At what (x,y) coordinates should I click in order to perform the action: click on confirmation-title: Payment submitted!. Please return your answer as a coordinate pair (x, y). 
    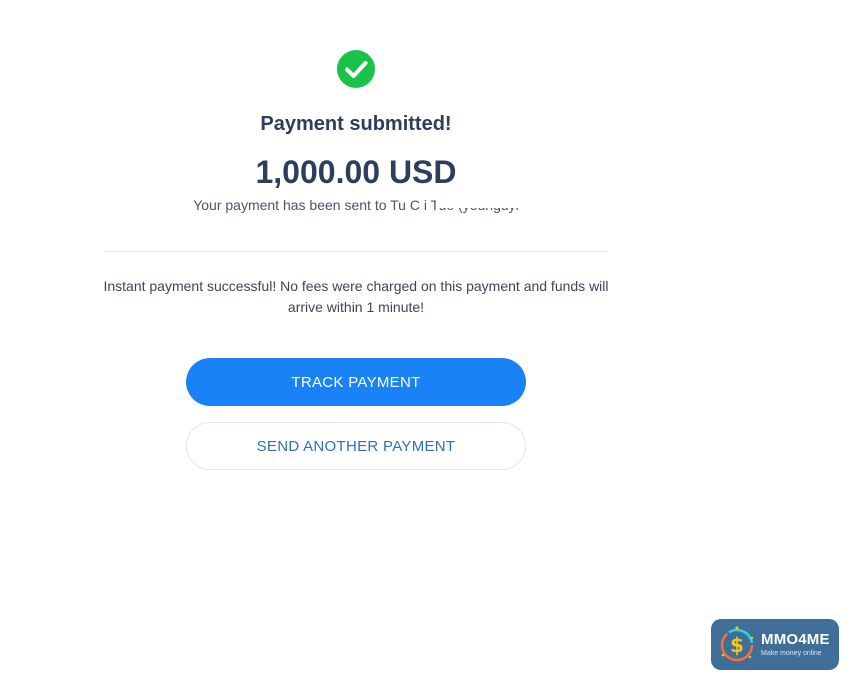
    Looking at the image, I should click on (356, 124).